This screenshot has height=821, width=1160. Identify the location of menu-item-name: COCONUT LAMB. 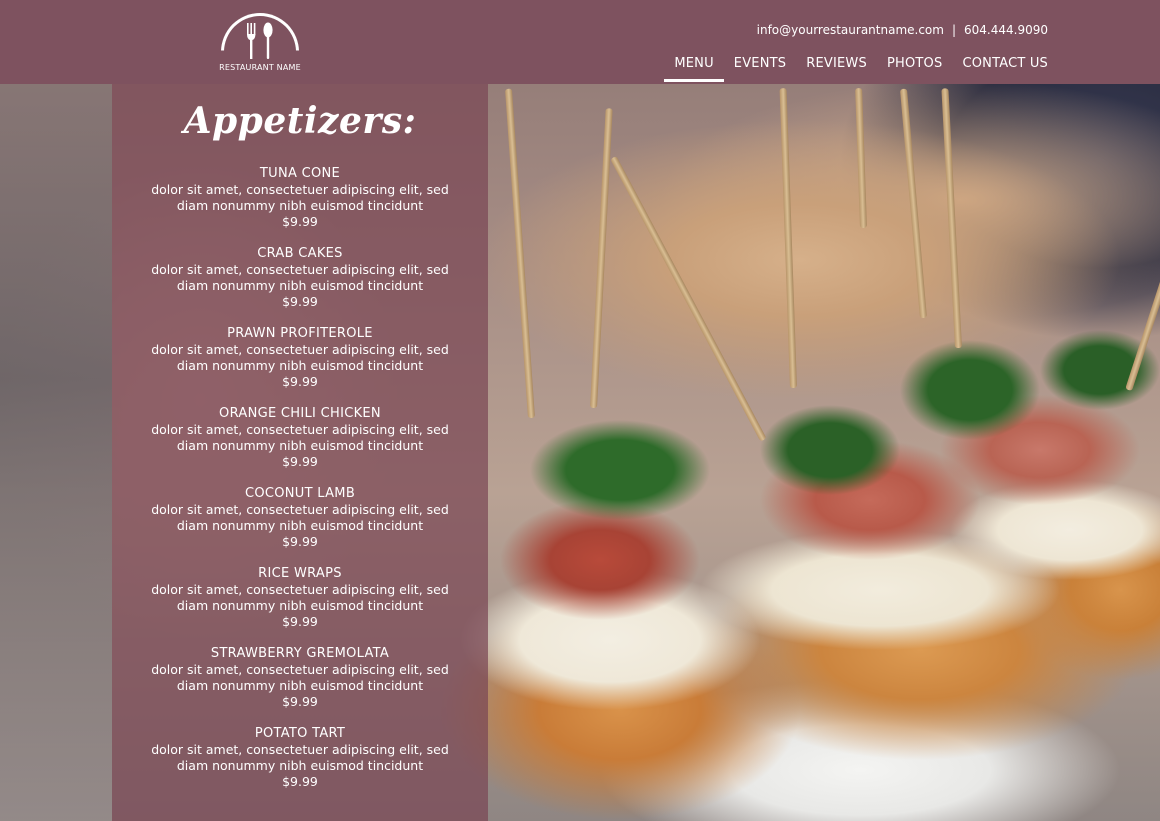
(300, 493).